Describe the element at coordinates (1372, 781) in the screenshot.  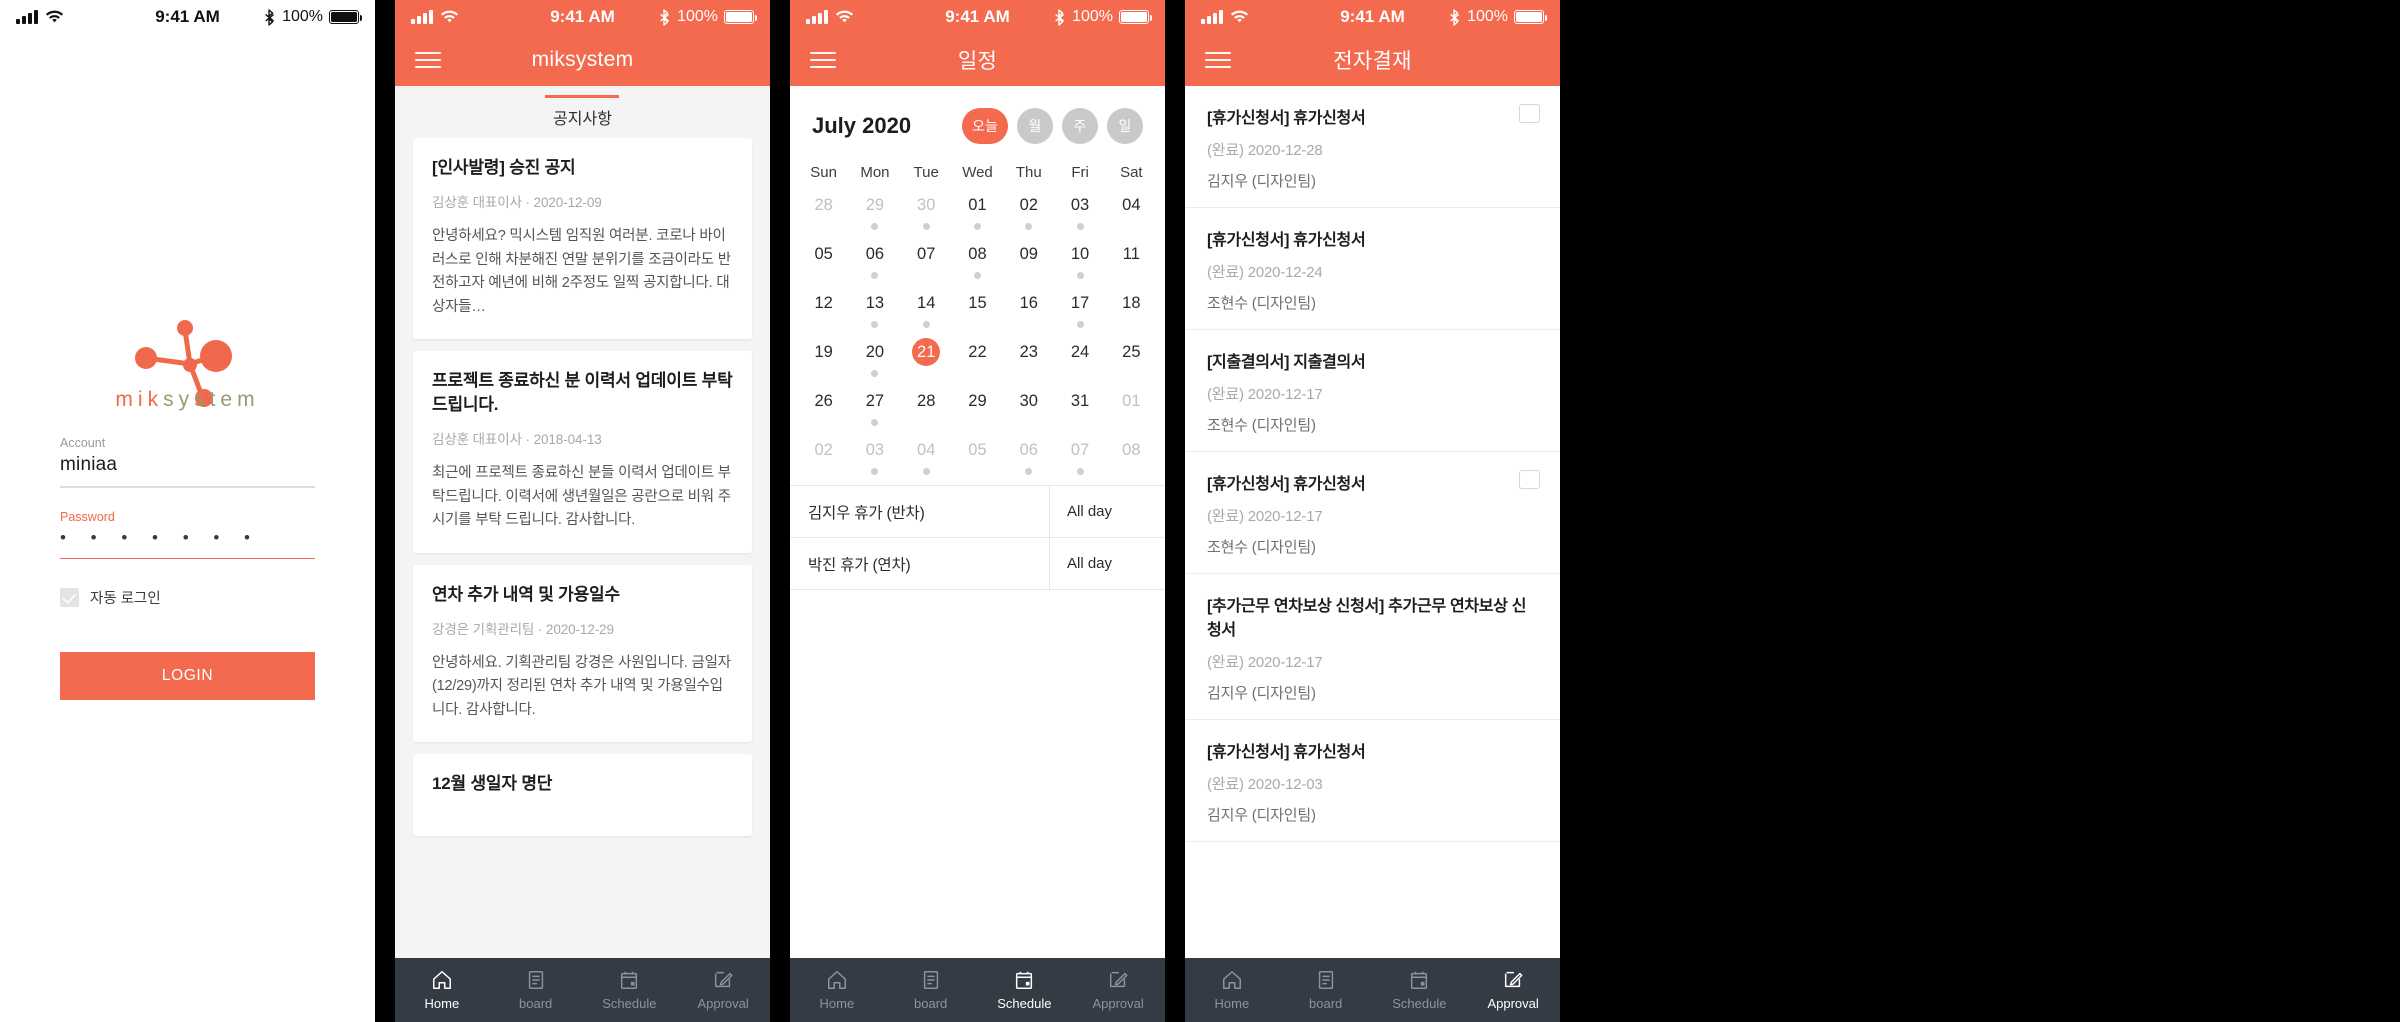
I see `approval-item: [휴가신청서] 휴가신청서 (완료) 2020-12-03 김지우 (디자인팀)` at that location.